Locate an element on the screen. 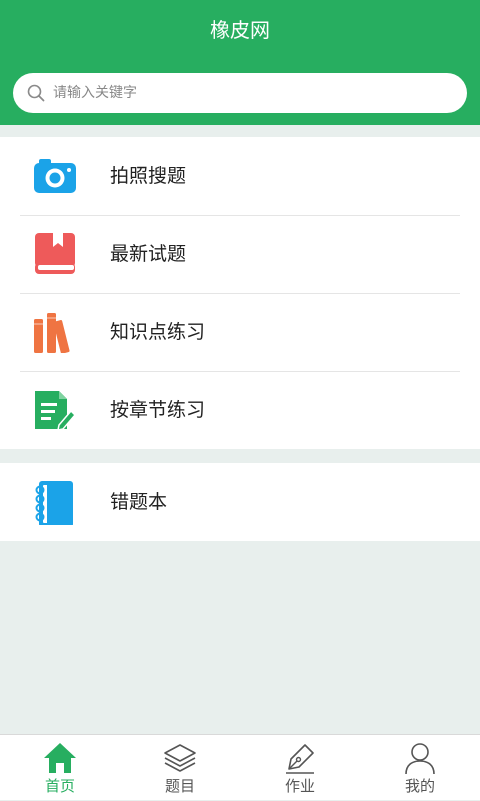 The height and width of the screenshot is (801, 480). menu-item-label: 知识点练习 is located at coordinates (158, 332).